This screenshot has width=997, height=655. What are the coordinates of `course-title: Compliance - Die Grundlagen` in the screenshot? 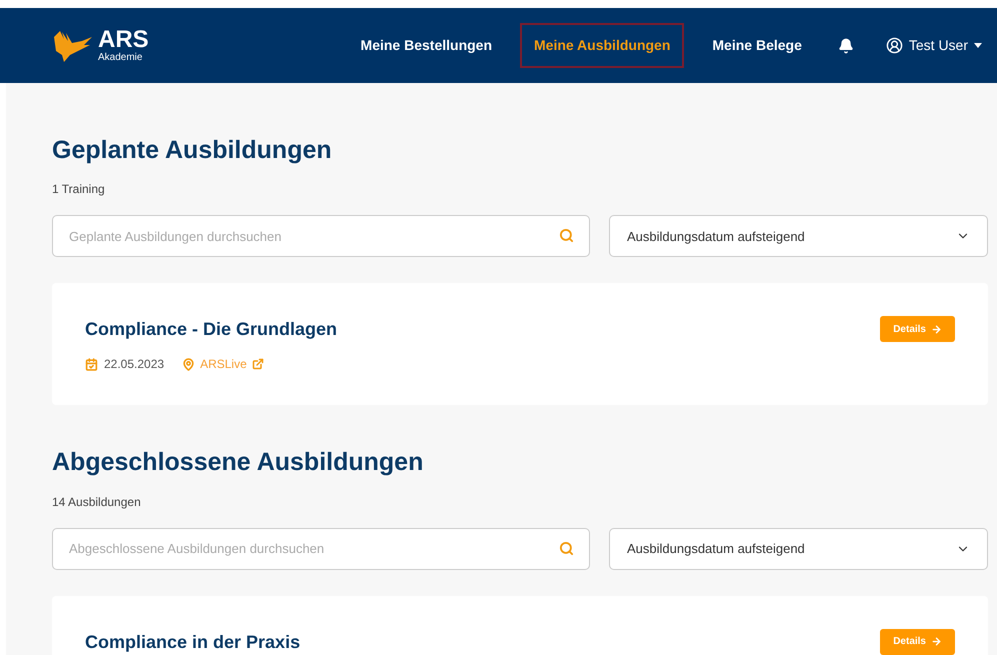 It's located at (211, 330).